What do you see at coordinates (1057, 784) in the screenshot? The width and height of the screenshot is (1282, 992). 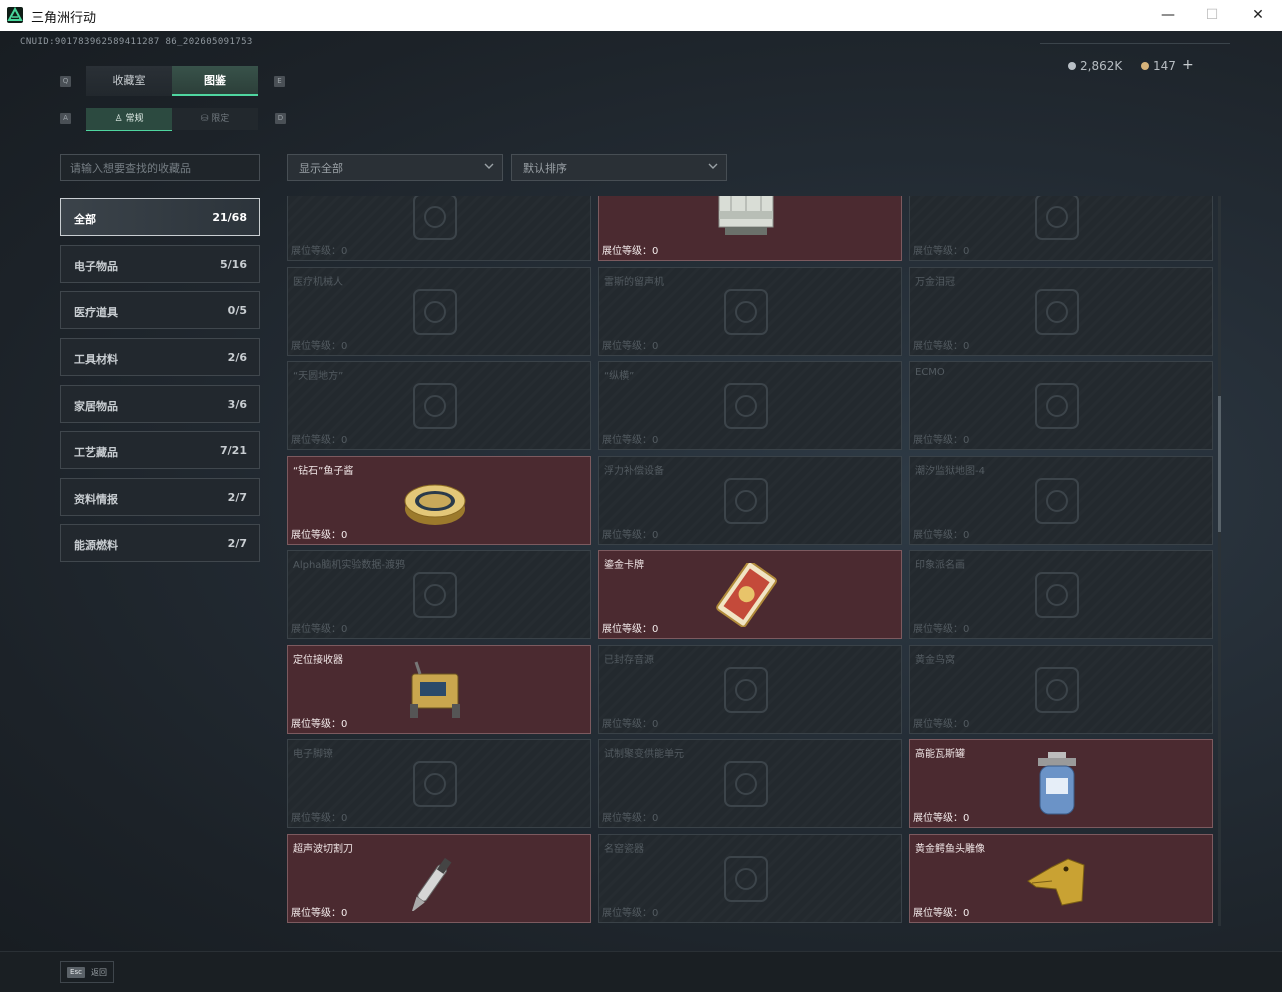 I see `gas-canister-icon` at bounding box center [1057, 784].